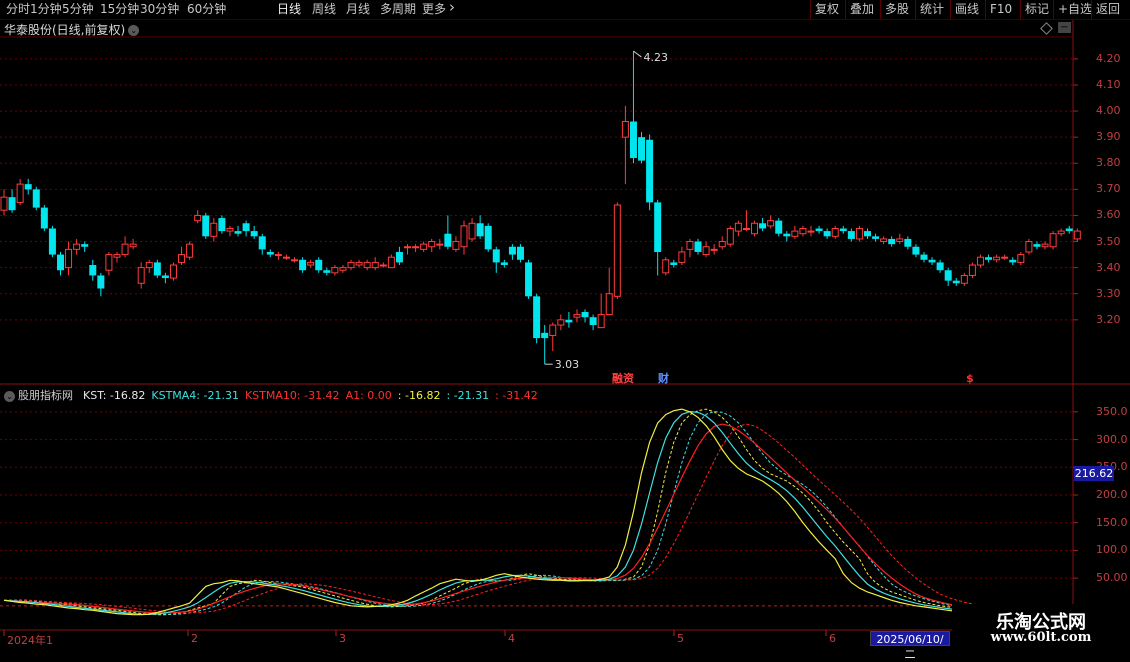 The image size is (1130, 662). I want to click on price-axis-label: 4.00, so click(1108, 111).